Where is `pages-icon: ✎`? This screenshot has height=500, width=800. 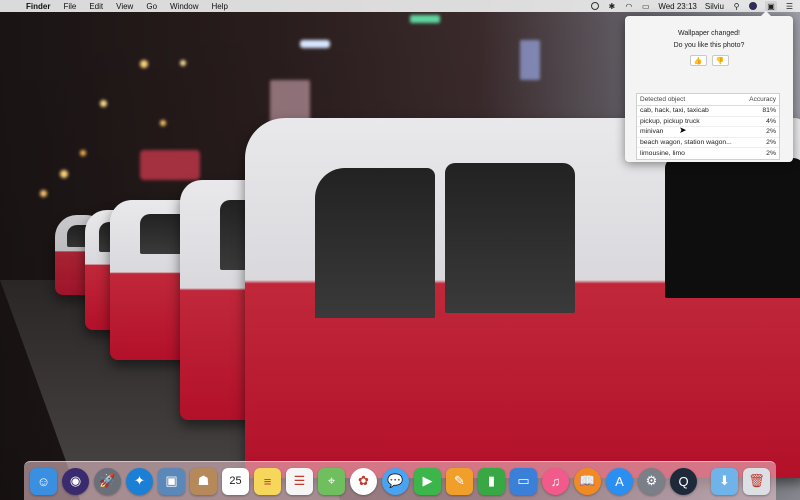 pages-icon: ✎ is located at coordinates (459, 481).